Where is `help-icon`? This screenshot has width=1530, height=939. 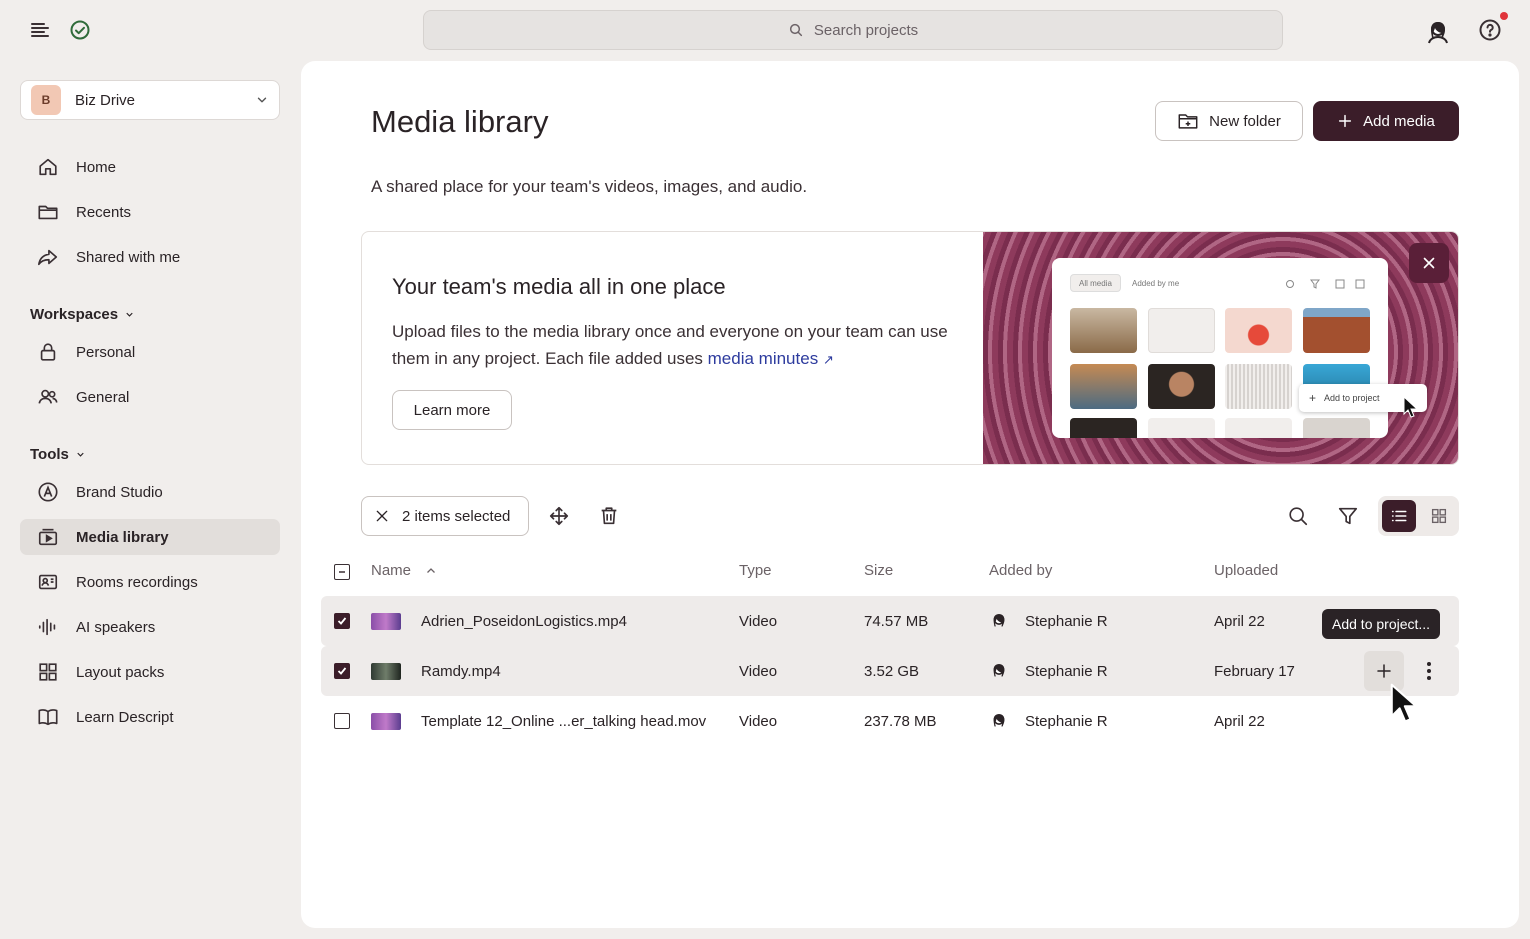
help-icon is located at coordinates (1490, 30).